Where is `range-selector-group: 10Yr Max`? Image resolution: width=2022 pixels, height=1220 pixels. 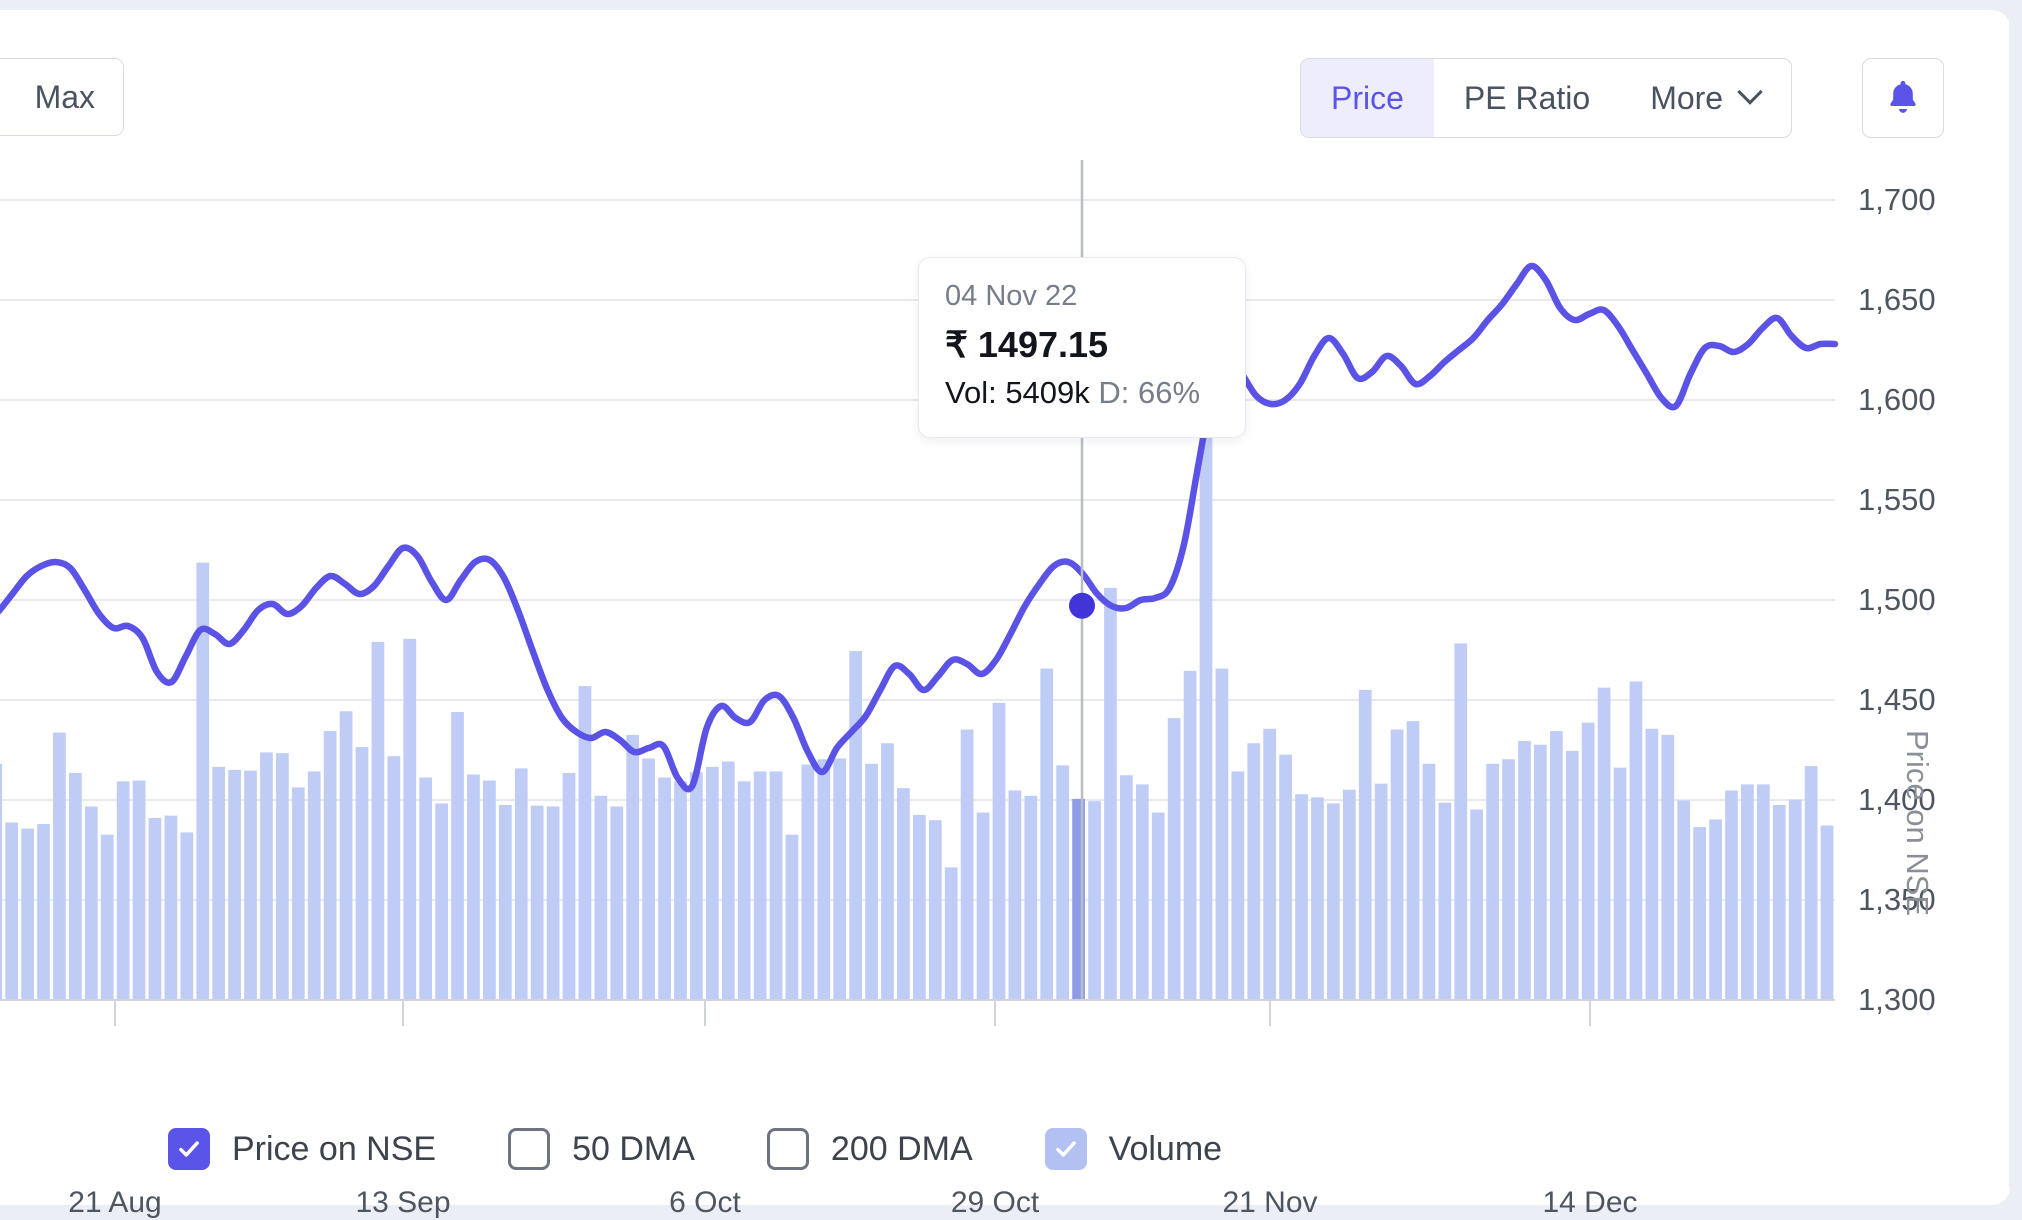 range-selector-group: 10Yr Max is located at coordinates (62, 97).